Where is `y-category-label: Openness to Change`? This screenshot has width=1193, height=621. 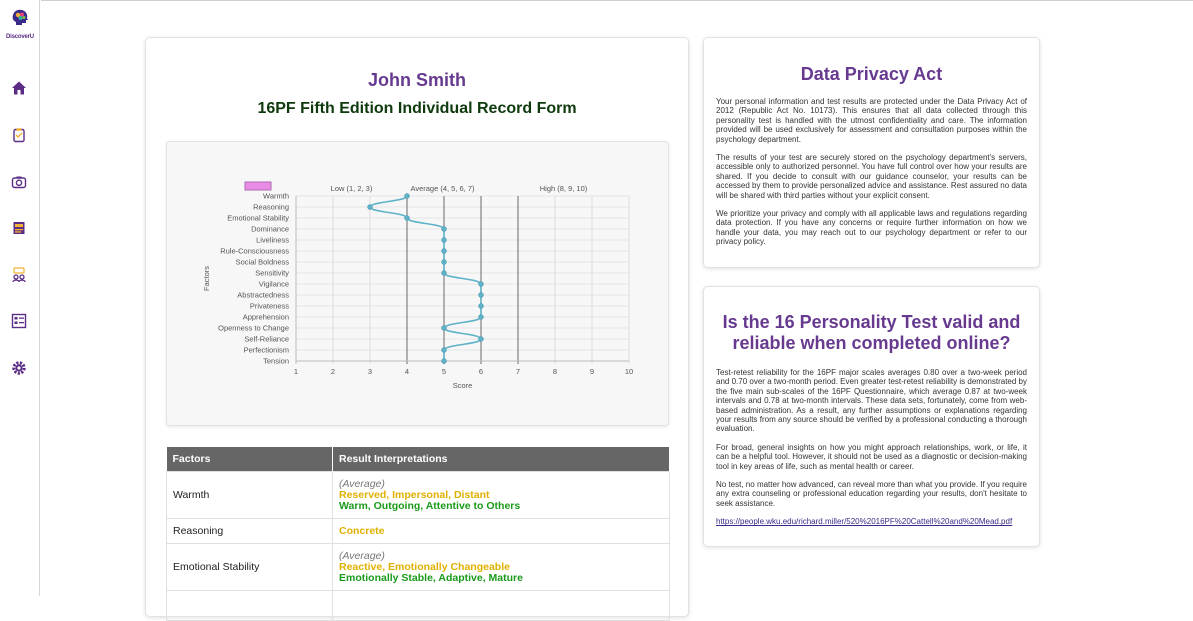 y-category-label: Openness to Change is located at coordinates (253, 328).